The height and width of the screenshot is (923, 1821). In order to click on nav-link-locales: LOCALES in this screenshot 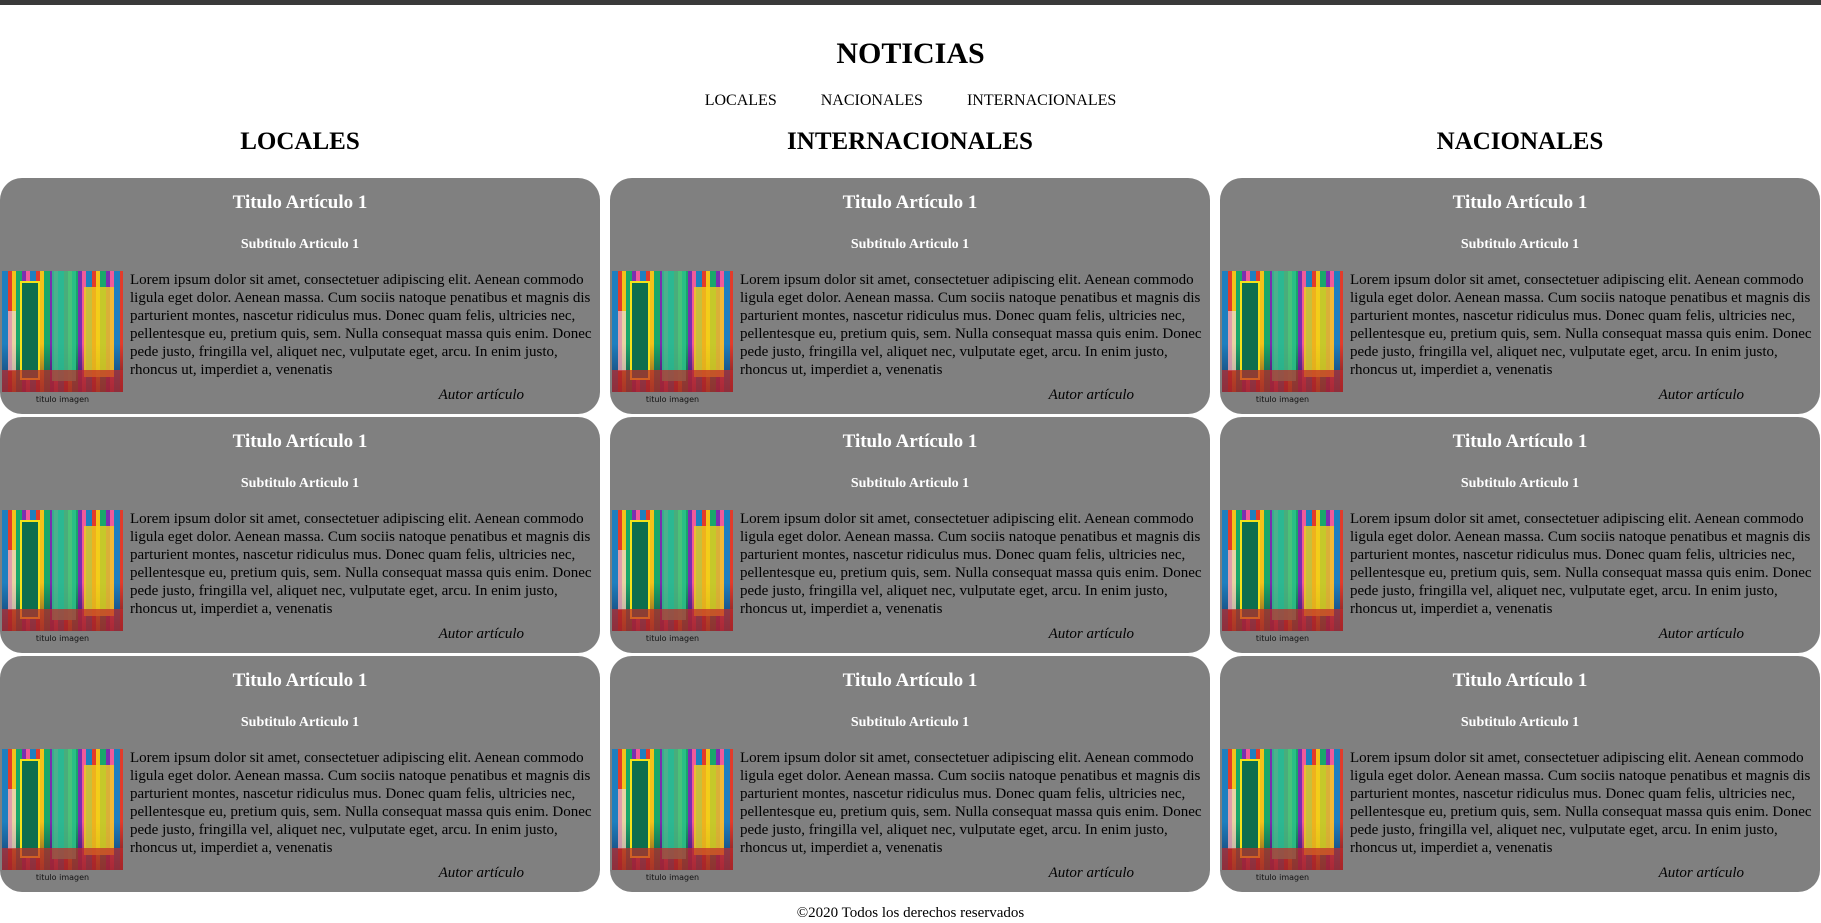, I will do `click(741, 101)`.